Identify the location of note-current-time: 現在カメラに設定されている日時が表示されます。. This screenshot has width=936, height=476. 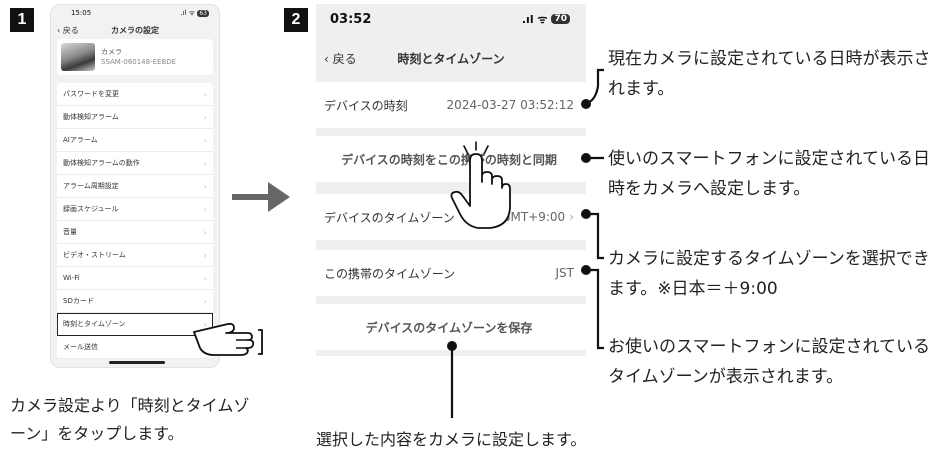
(769, 74).